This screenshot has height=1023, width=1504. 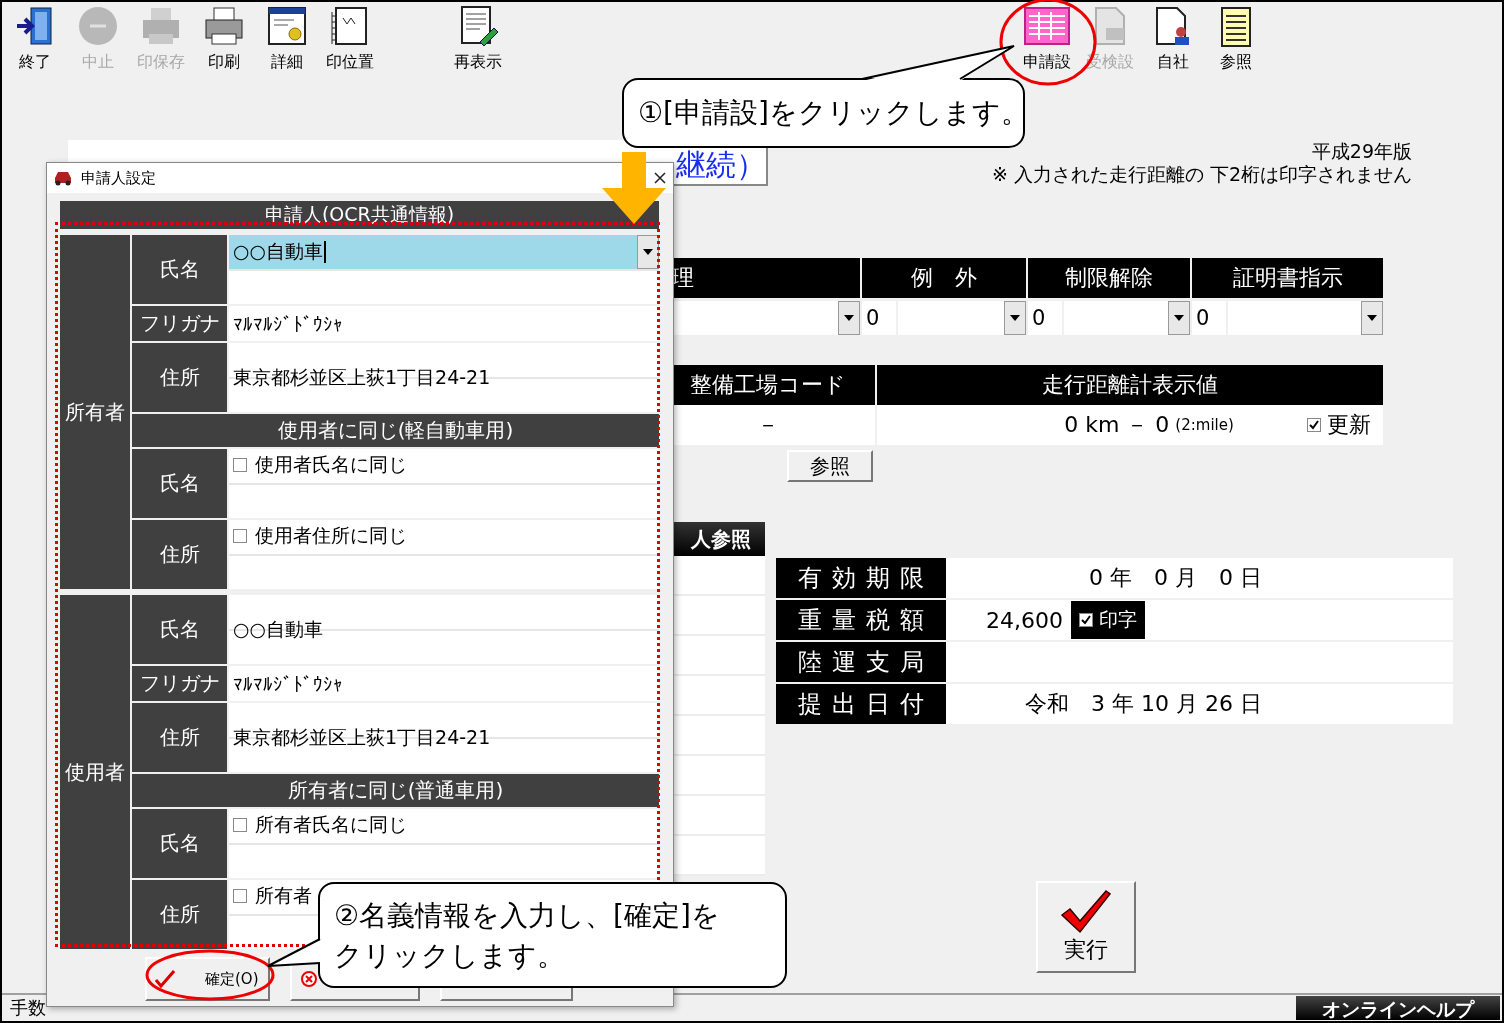 I want to click on row-label: 提出日付, so click(x=861, y=704).